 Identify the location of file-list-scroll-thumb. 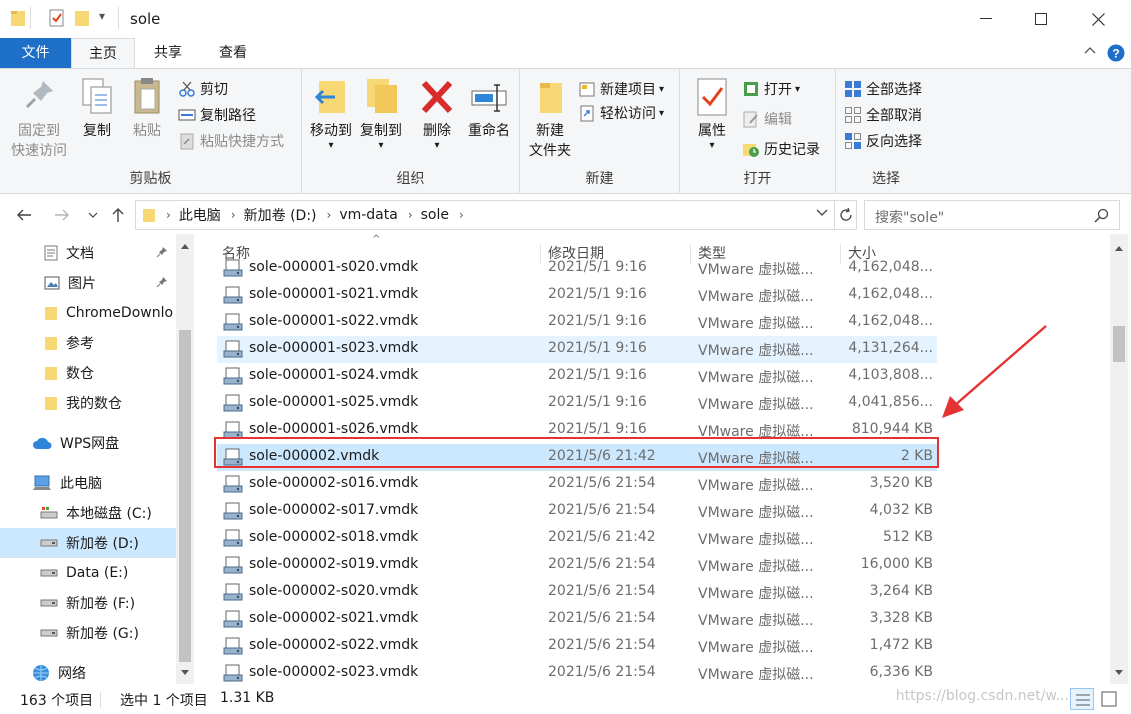
(1119, 344).